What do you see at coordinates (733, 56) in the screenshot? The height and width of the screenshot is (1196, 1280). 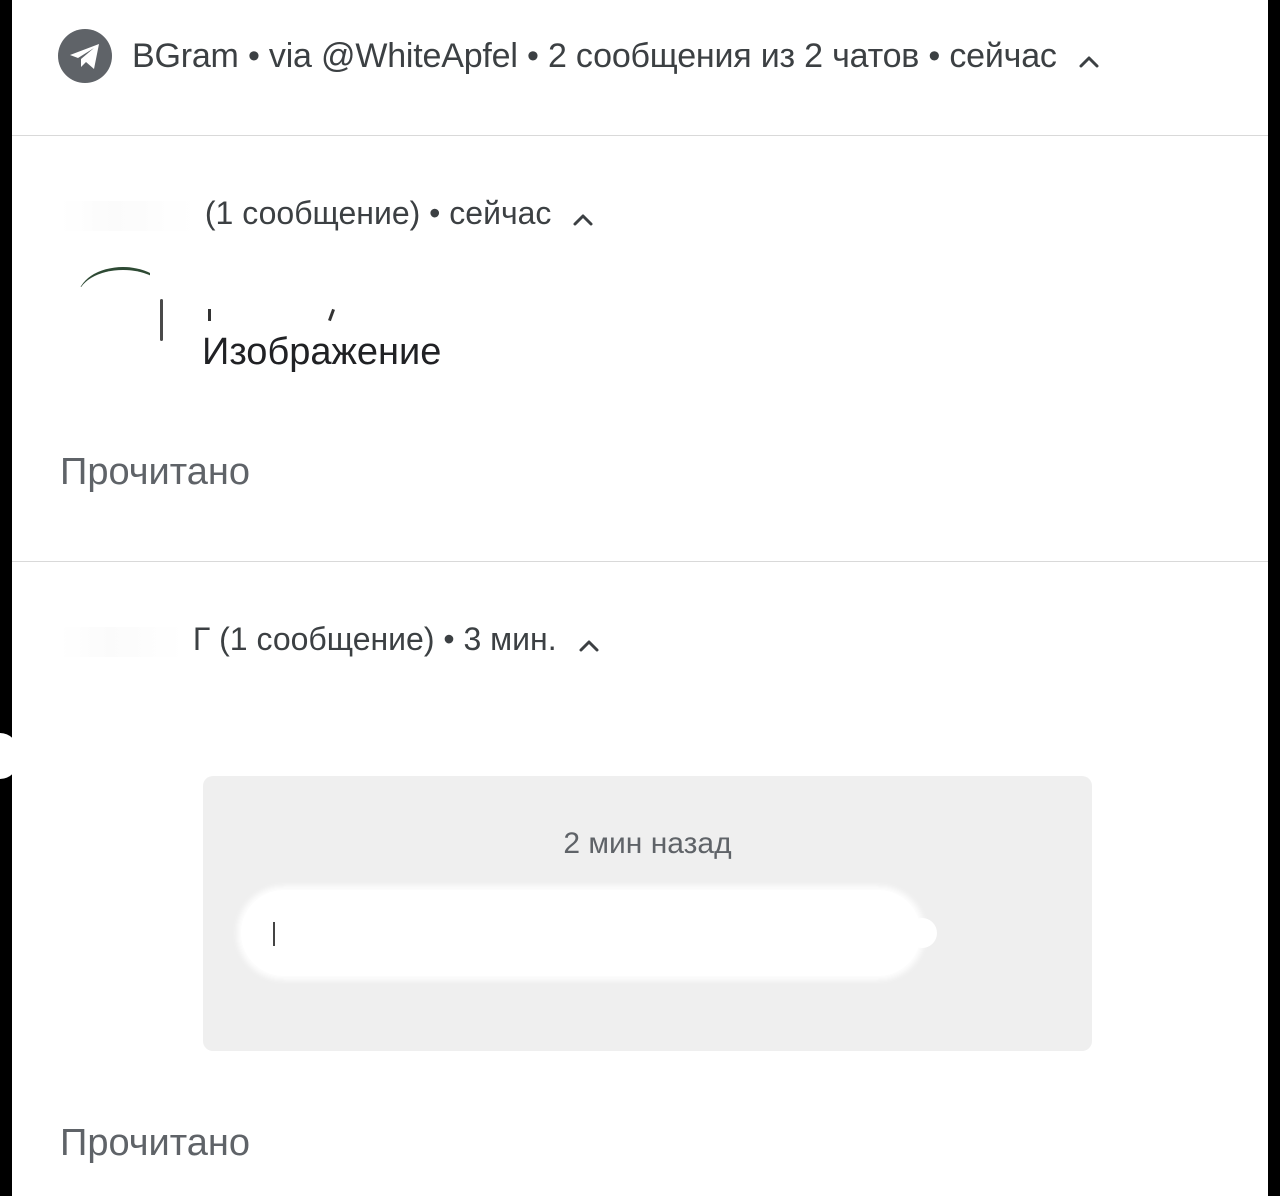 I see `group-summary: 2 сообщения из 2 чатов` at bounding box center [733, 56].